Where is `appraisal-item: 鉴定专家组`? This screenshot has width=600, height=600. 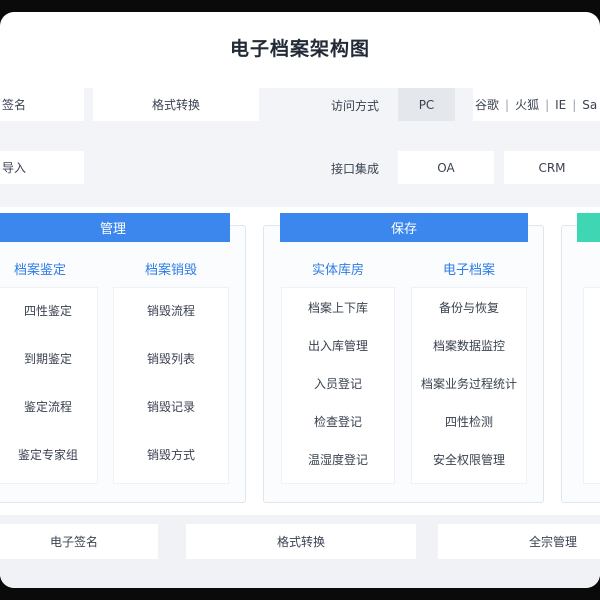 appraisal-item: 鉴定专家组 is located at coordinates (47, 455).